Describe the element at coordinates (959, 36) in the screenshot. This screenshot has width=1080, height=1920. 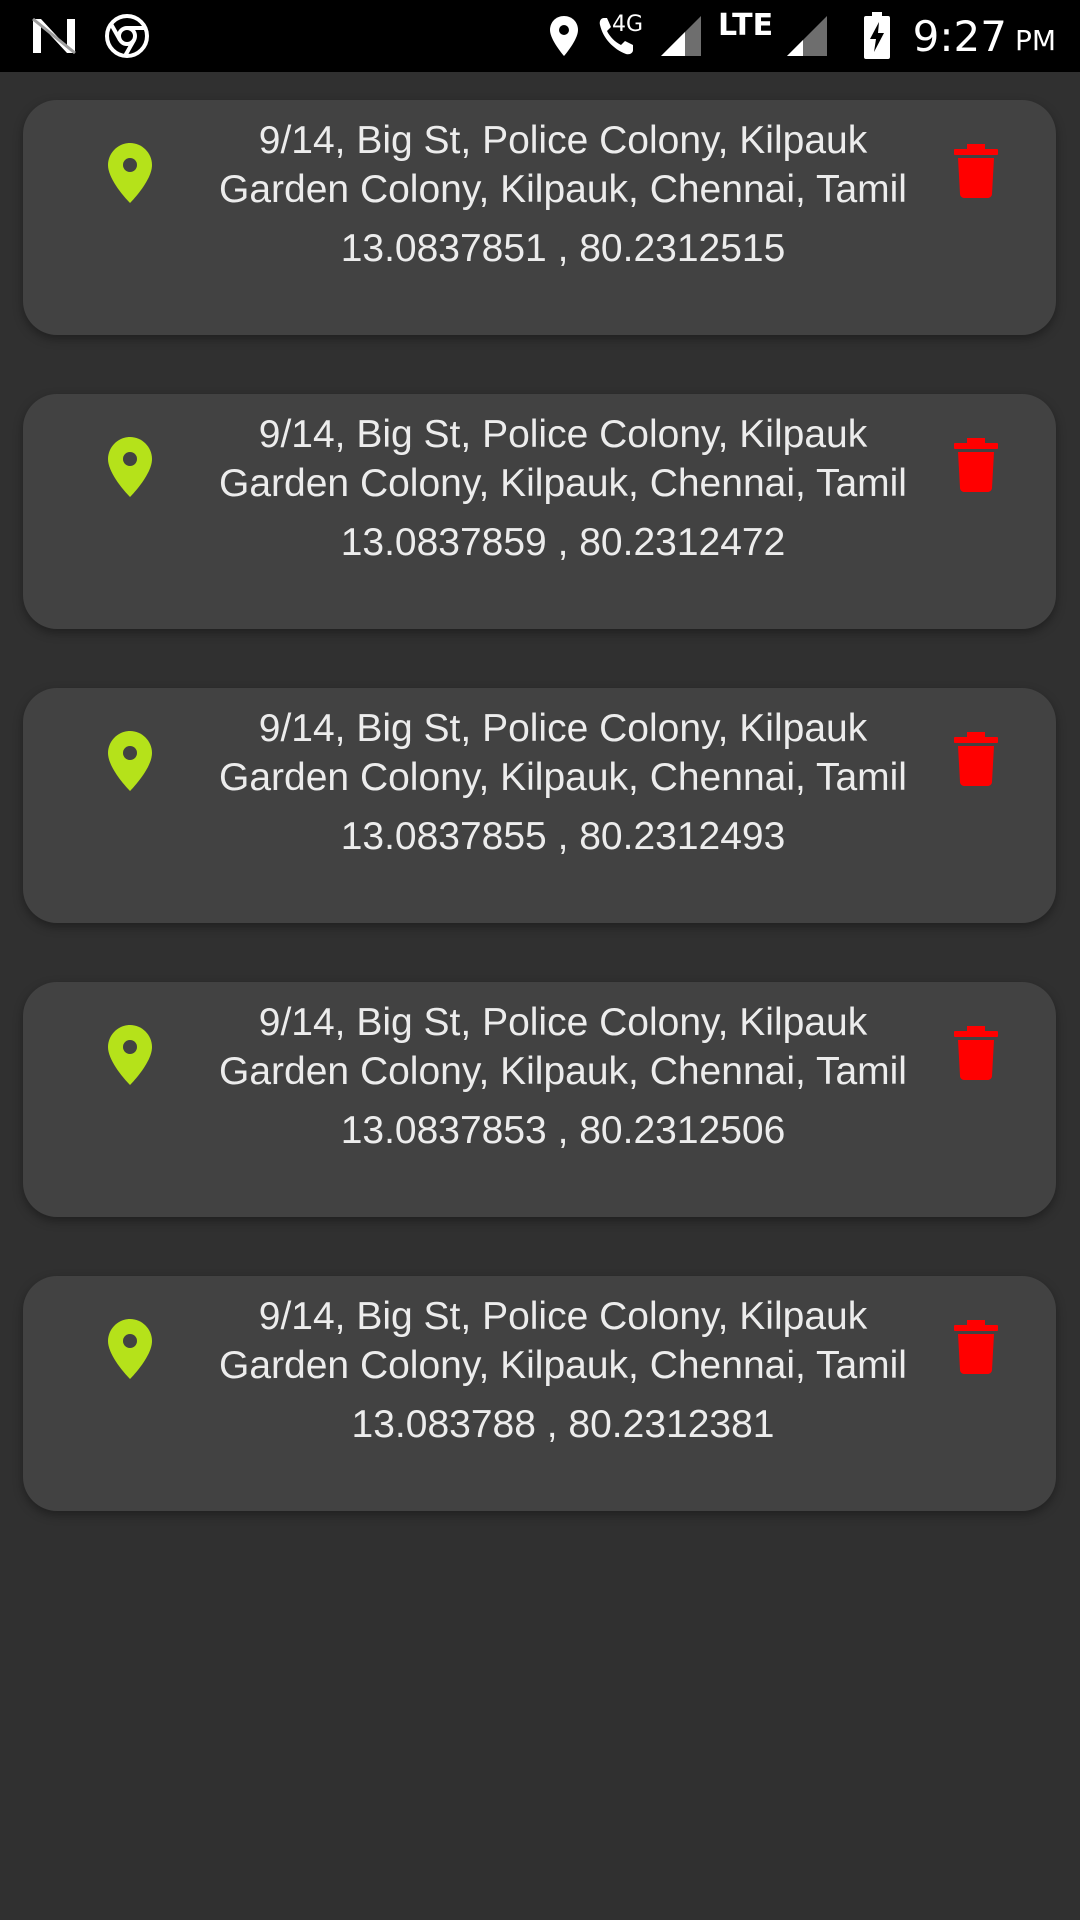
I see `clock-time: 9:27` at that location.